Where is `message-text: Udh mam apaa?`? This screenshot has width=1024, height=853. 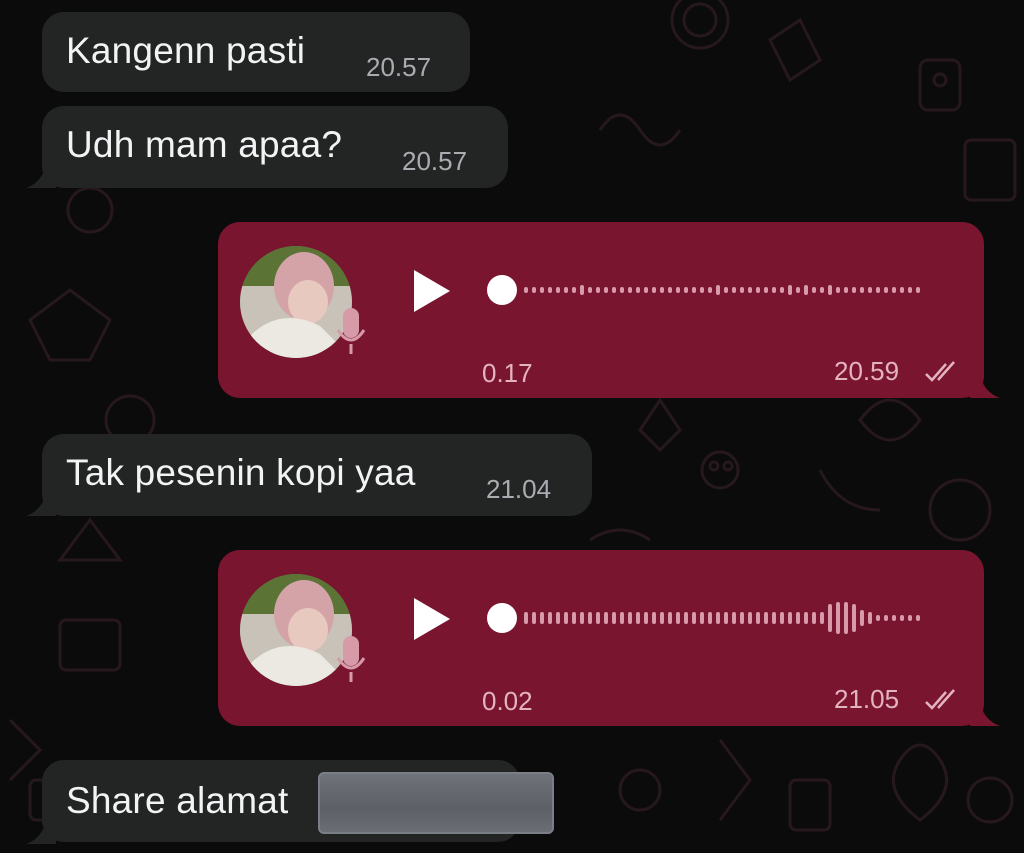 message-text: Udh mam apaa? is located at coordinates (204, 144).